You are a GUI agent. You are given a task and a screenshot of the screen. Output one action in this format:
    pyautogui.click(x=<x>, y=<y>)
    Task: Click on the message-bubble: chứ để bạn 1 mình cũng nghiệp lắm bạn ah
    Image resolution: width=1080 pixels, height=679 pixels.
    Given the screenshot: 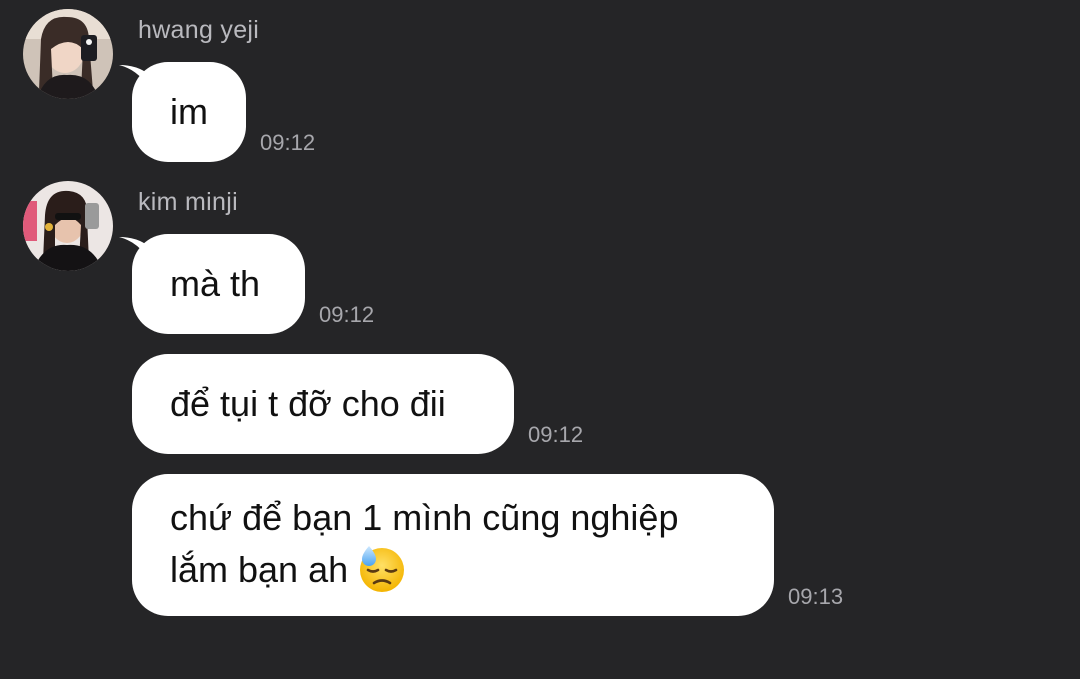 What is the action you would take?
    pyautogui.click(x=453, y=545)
    